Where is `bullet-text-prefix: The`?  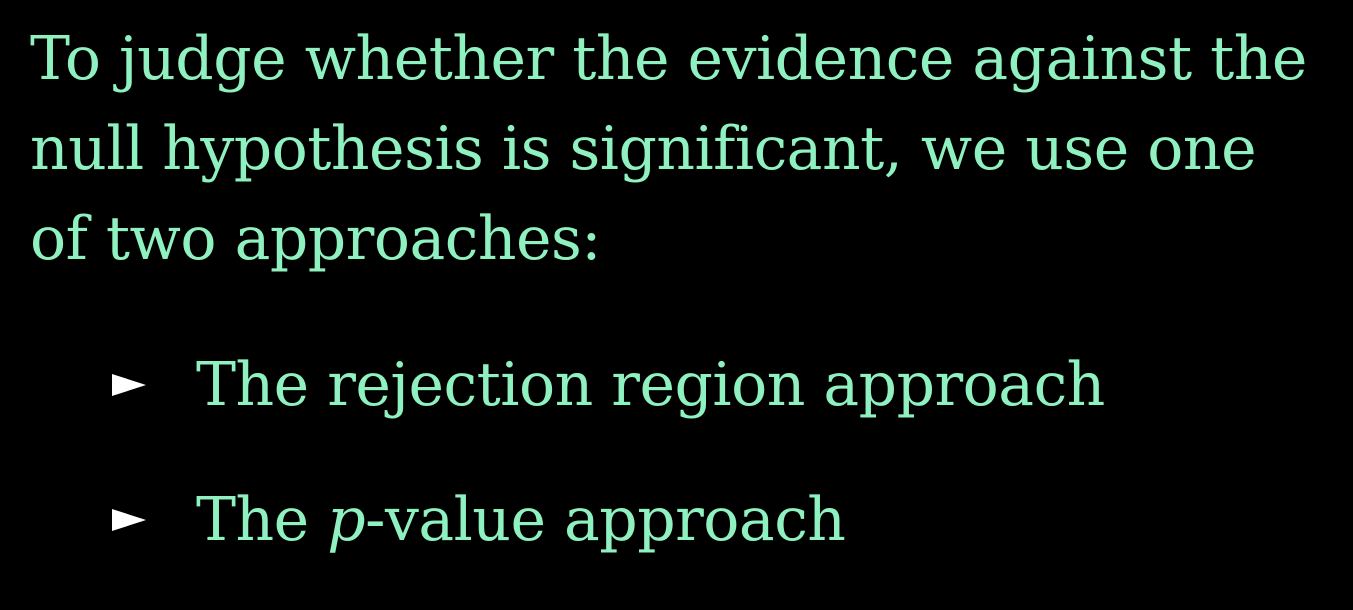
bullet-text-prefix: The is located at coordinates (262, 520).